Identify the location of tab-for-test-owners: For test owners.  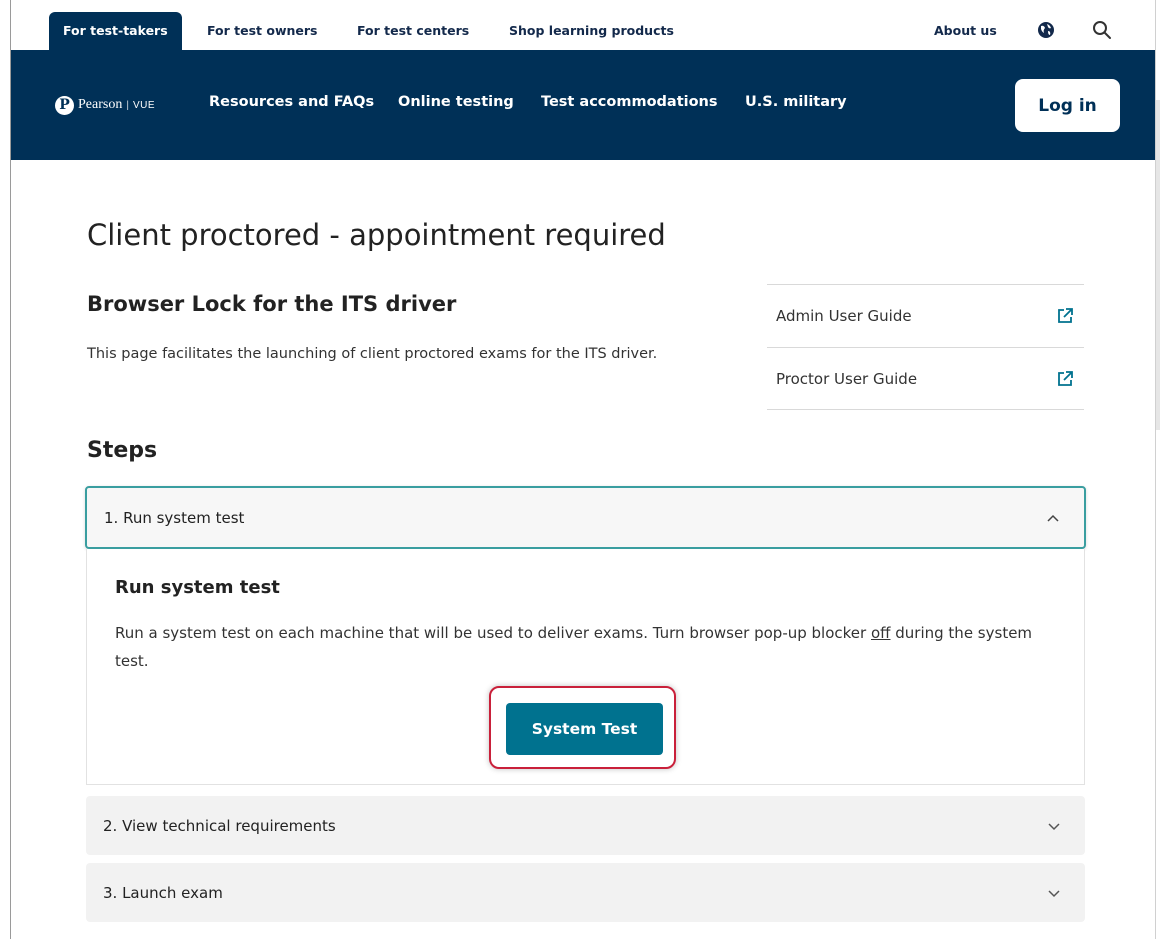
(262, 31).